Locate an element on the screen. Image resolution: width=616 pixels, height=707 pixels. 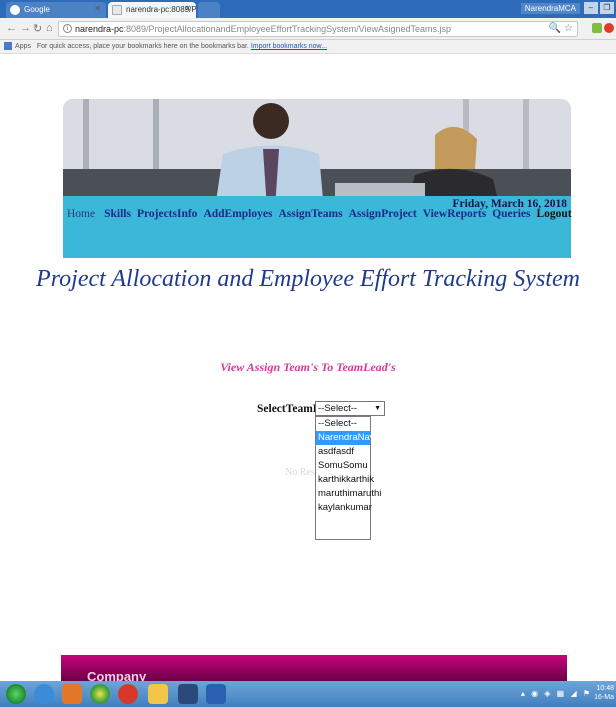
windows-taskbar: ▴ ◉ ◈ ▦ ◢ ⚑ 10:48 16-Ma is located at coordinates (308, 694).